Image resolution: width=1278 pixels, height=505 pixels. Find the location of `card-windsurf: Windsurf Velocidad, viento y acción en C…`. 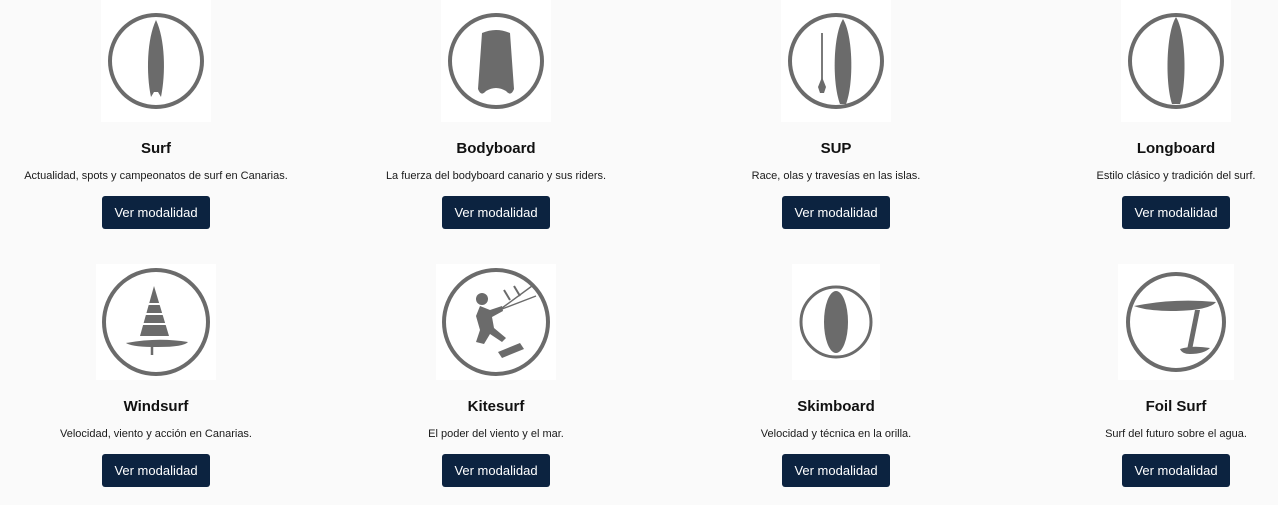

card-windsurf: Windsurf Velocidad, viento y acción en C… is located at coordinates (156, 375).